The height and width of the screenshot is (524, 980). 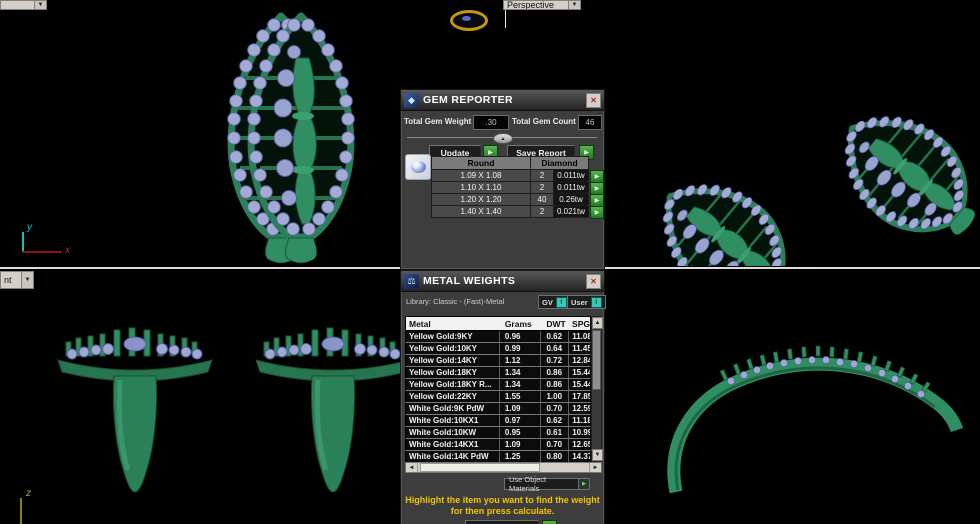 I want to click on grams-cell: 1.12, so click(x=521, y=360).